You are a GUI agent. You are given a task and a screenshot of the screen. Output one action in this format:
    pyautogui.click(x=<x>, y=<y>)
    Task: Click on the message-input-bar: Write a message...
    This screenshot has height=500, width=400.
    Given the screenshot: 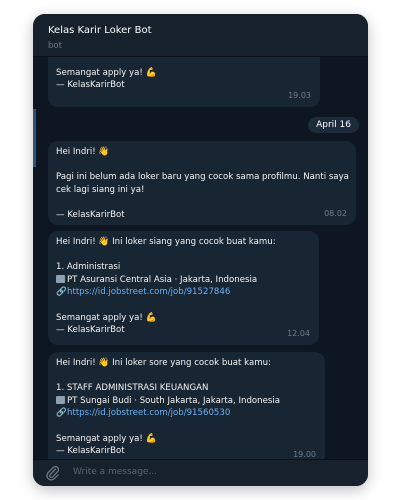 What is the action you would take?
    pyautogui.click(x=200, y=472)
    